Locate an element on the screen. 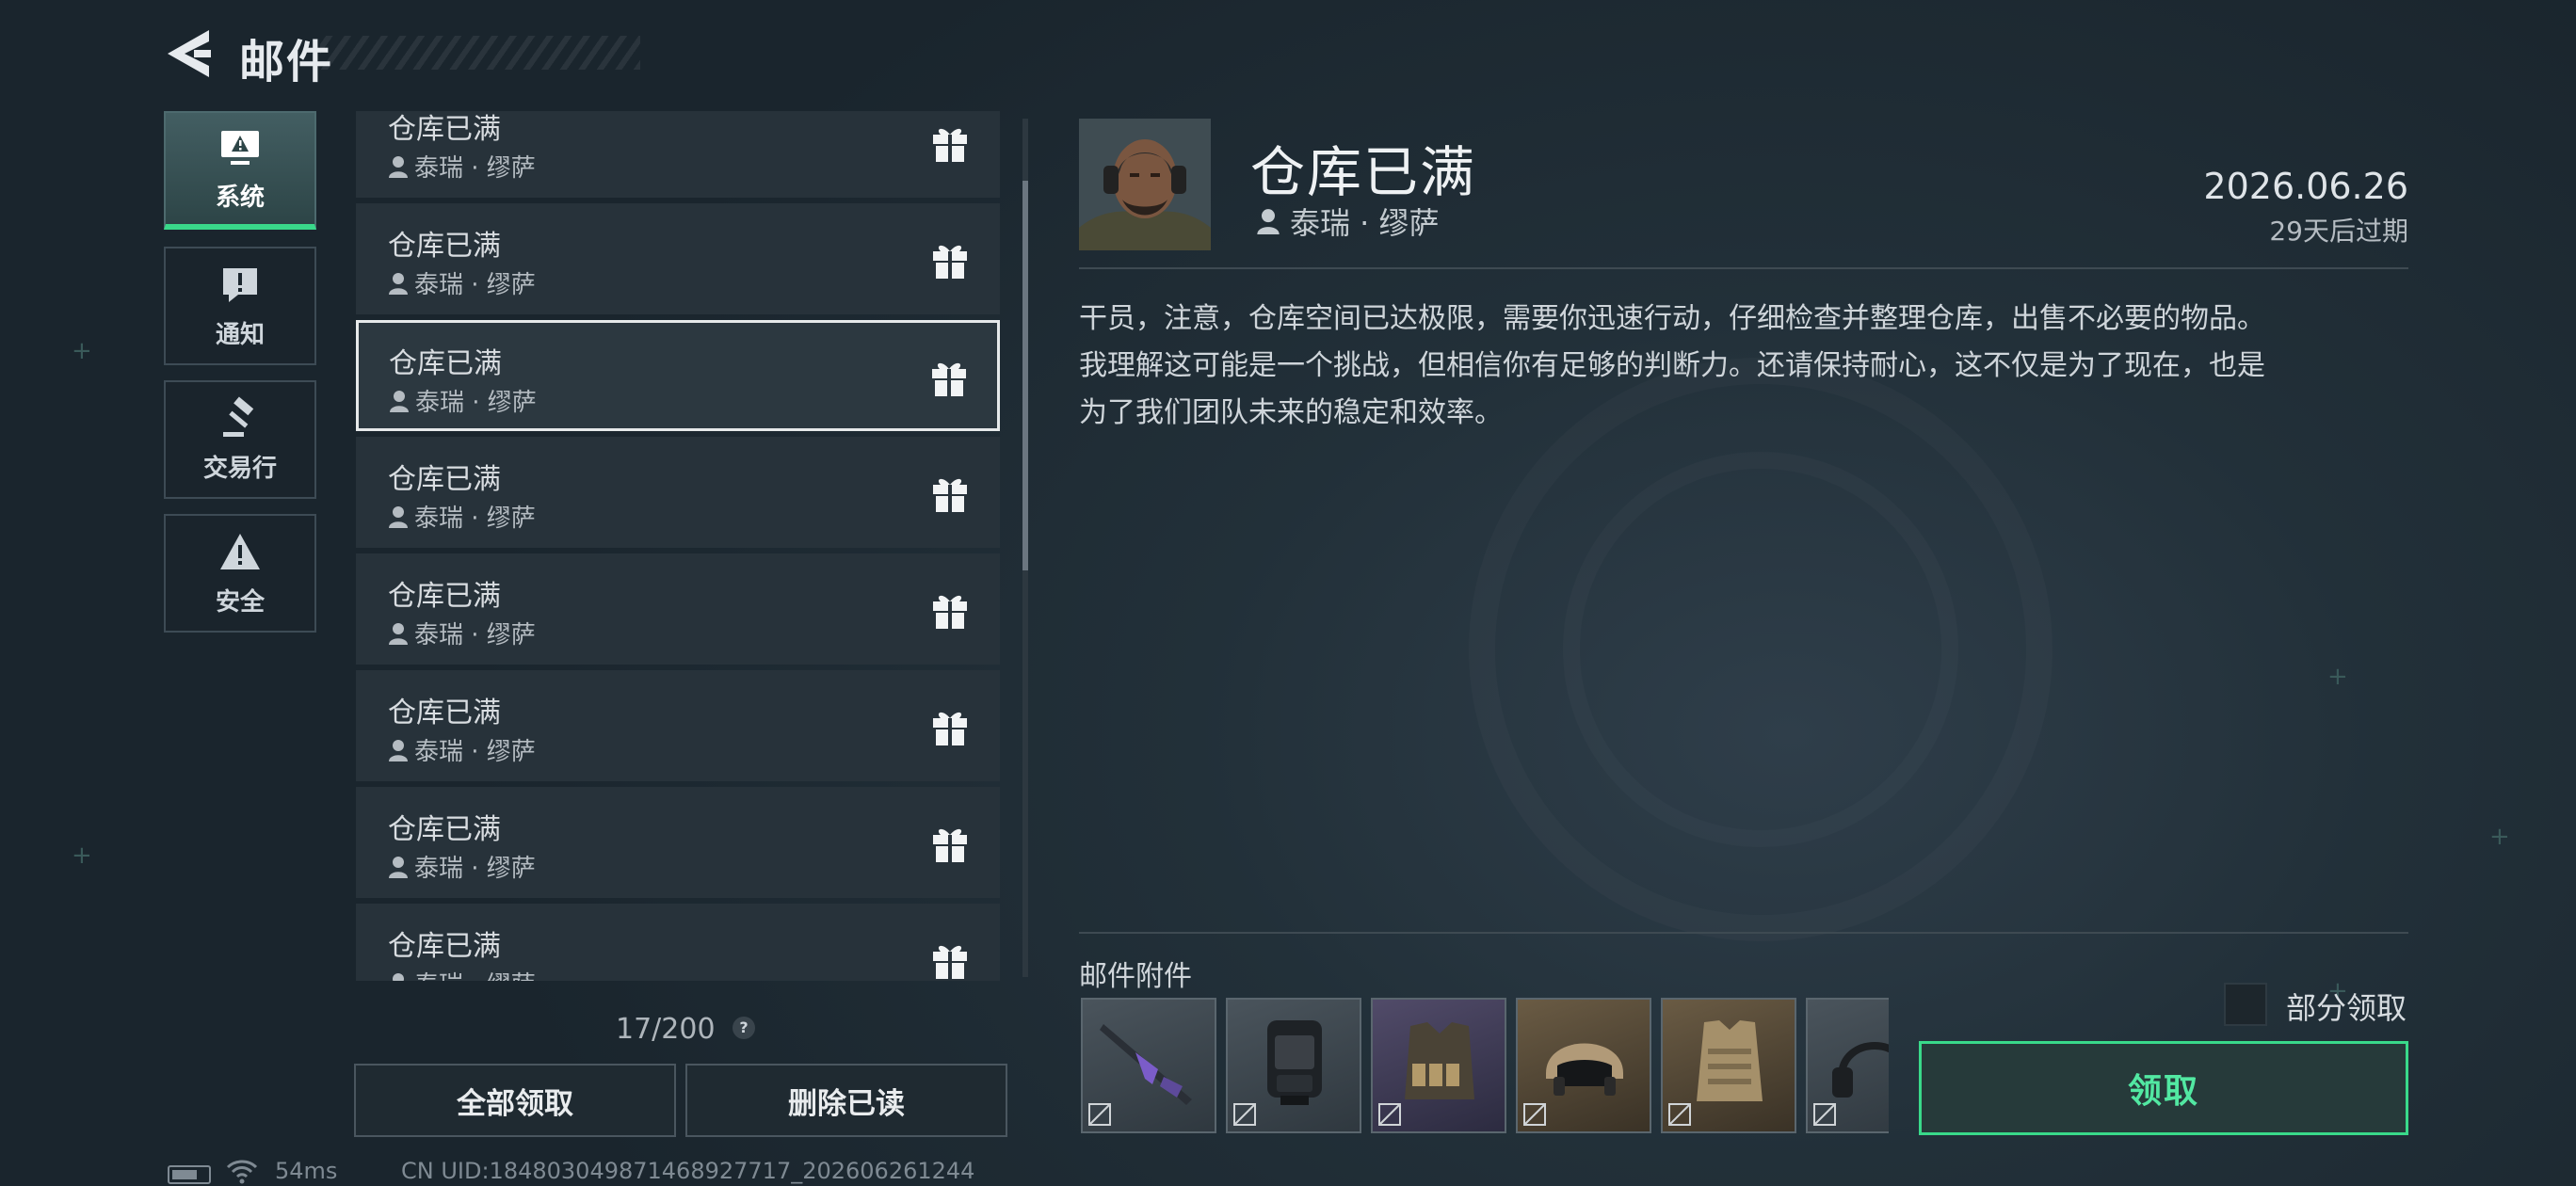 The image size is (2576, 1186). help-icon: ? is located at coordinates (744, 1028).